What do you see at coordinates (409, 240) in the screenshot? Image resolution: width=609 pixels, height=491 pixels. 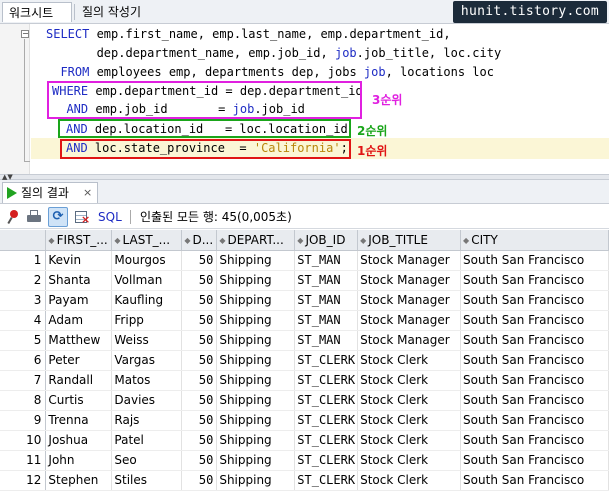 I see `column-header: ◆ JOB_TITLE` at bounding box center [409, 240].